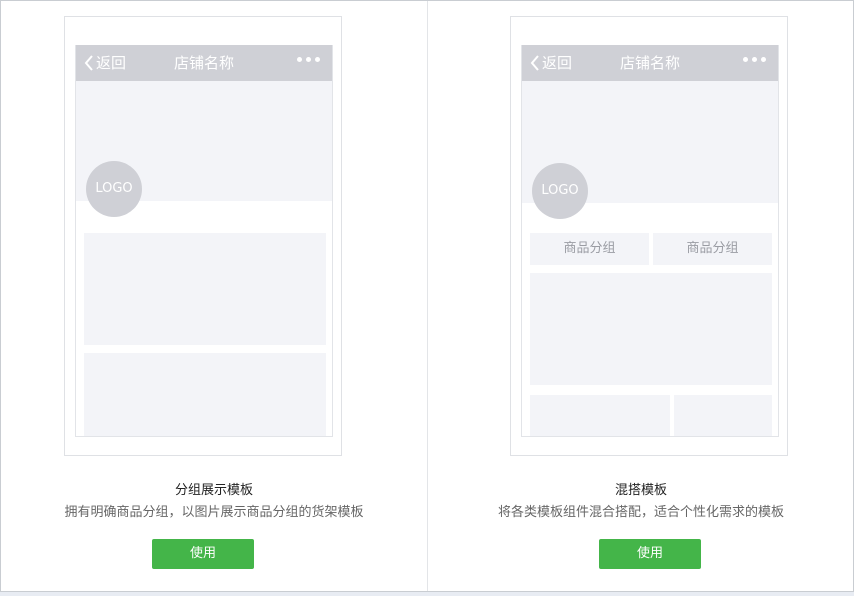 Image resolution: width=854 pixels, height=596 pixels. I want to click on template-title: 混搭模板, so click(640, 490).